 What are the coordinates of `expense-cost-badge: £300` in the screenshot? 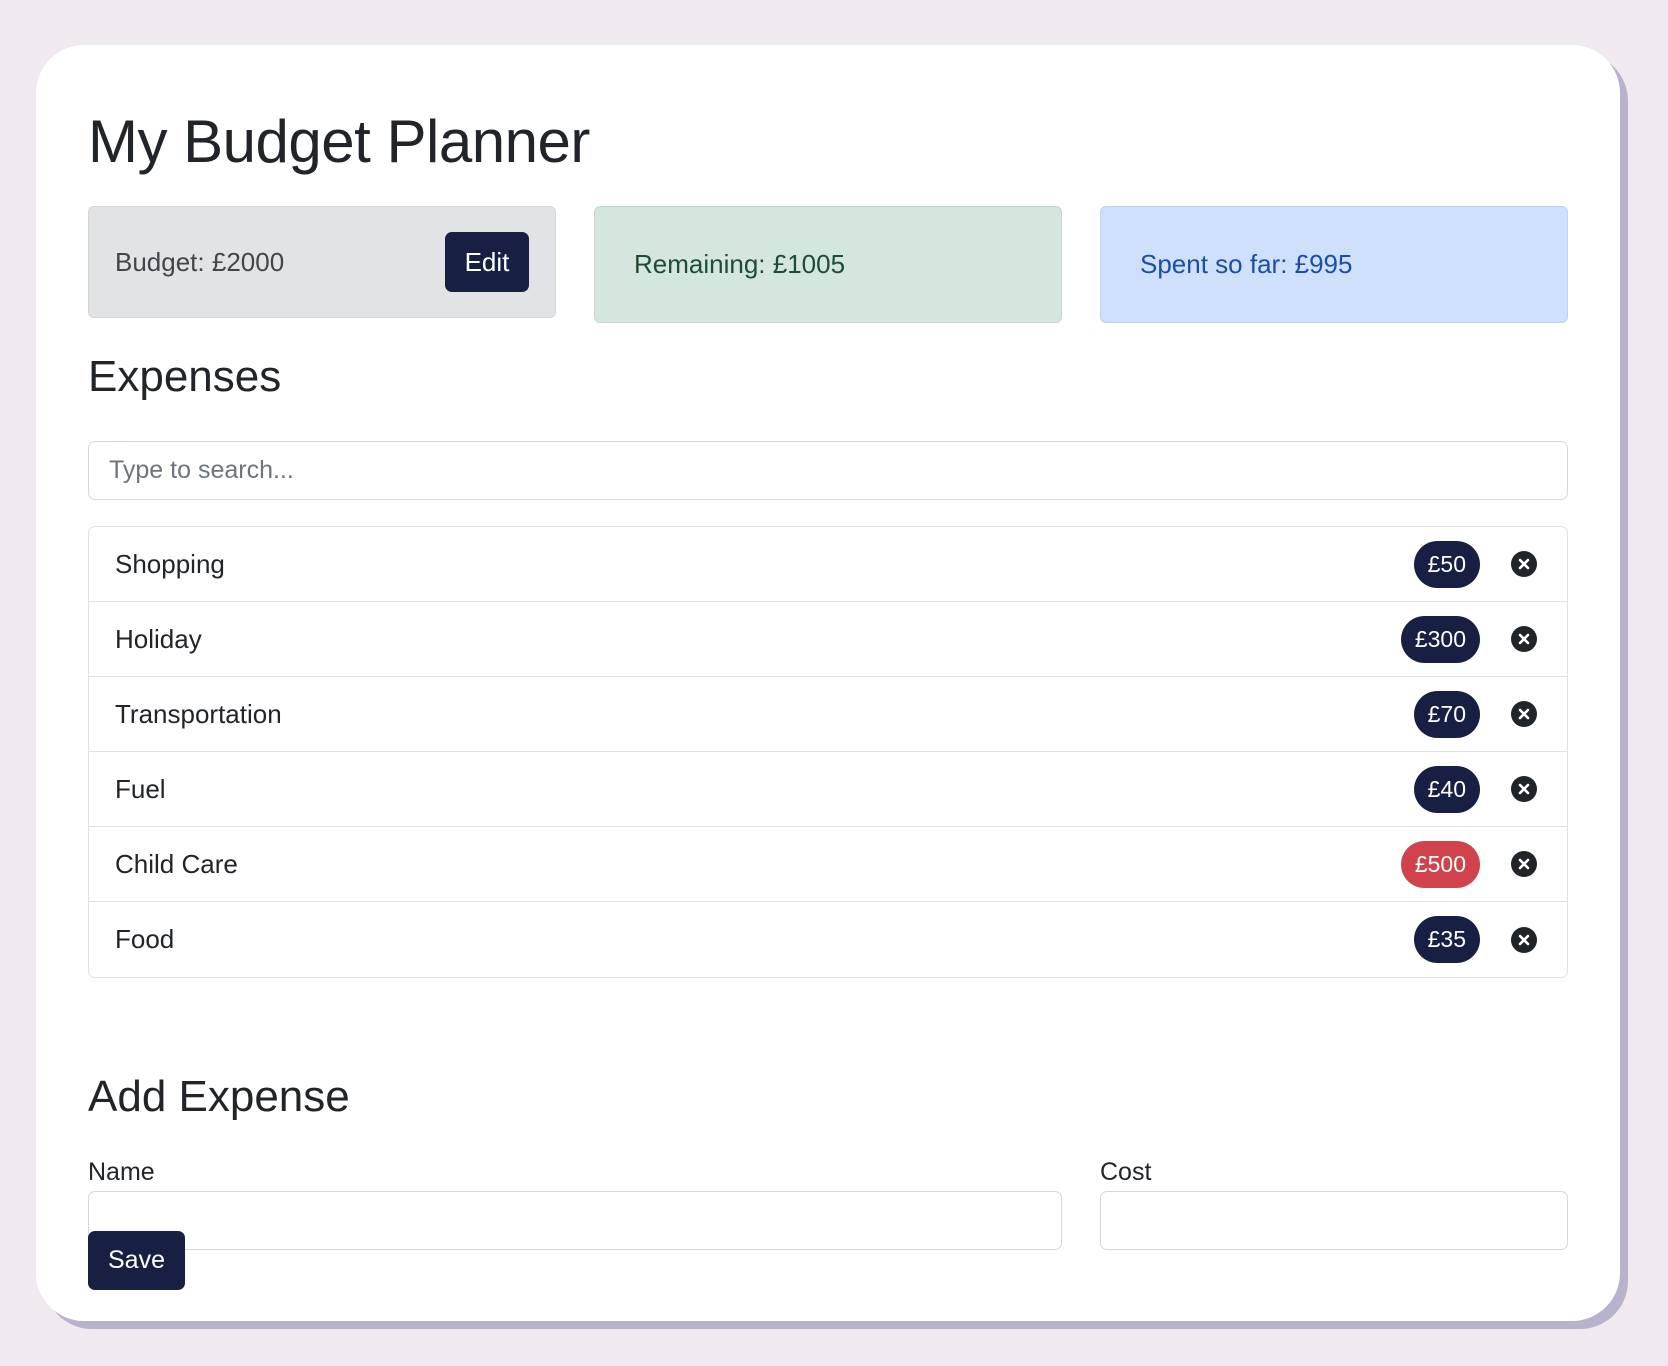 It's located at (1440, 639).